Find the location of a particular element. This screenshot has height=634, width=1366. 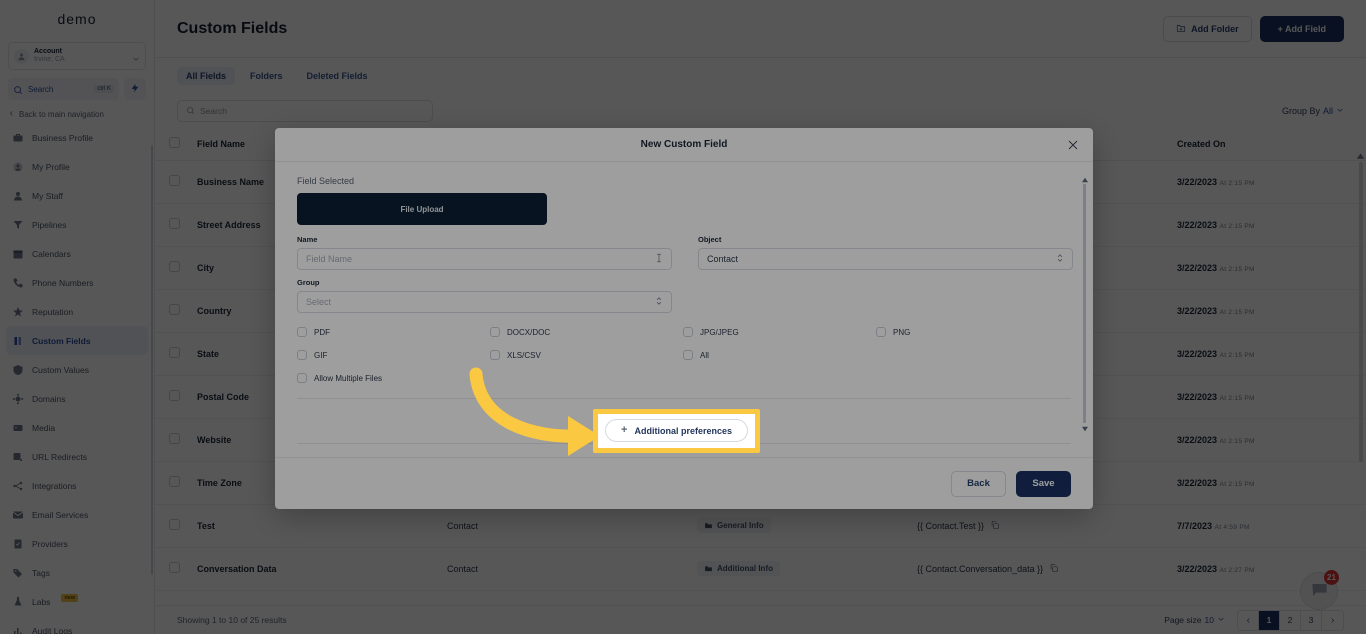

chat-widget-button: 21 is located at coordinates (1319, 590).